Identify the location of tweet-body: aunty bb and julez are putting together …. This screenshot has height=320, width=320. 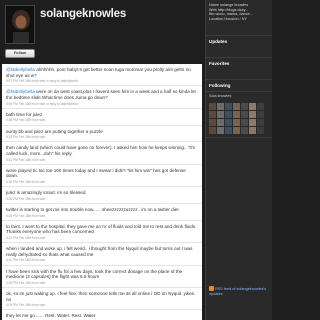
(54, 131).